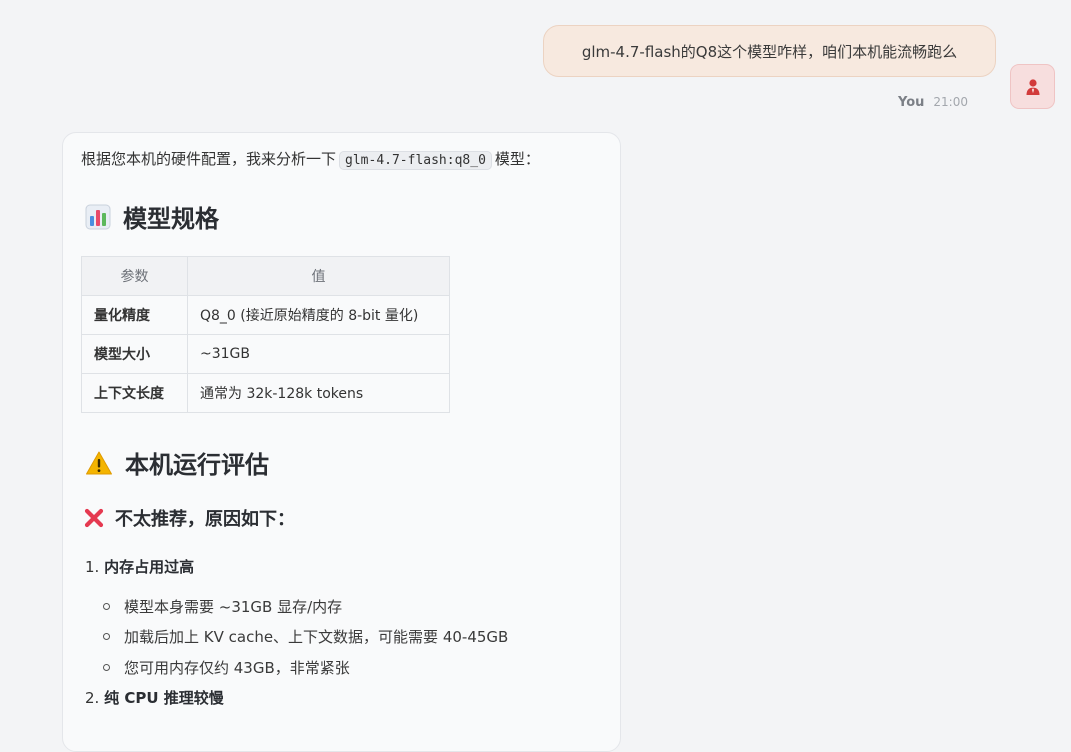  I want to click on intro-paragraph: 根据您本机的硬件配置，我来分析一下 glm-4.7-flash:q8_0 模型：, so click(310, 159).